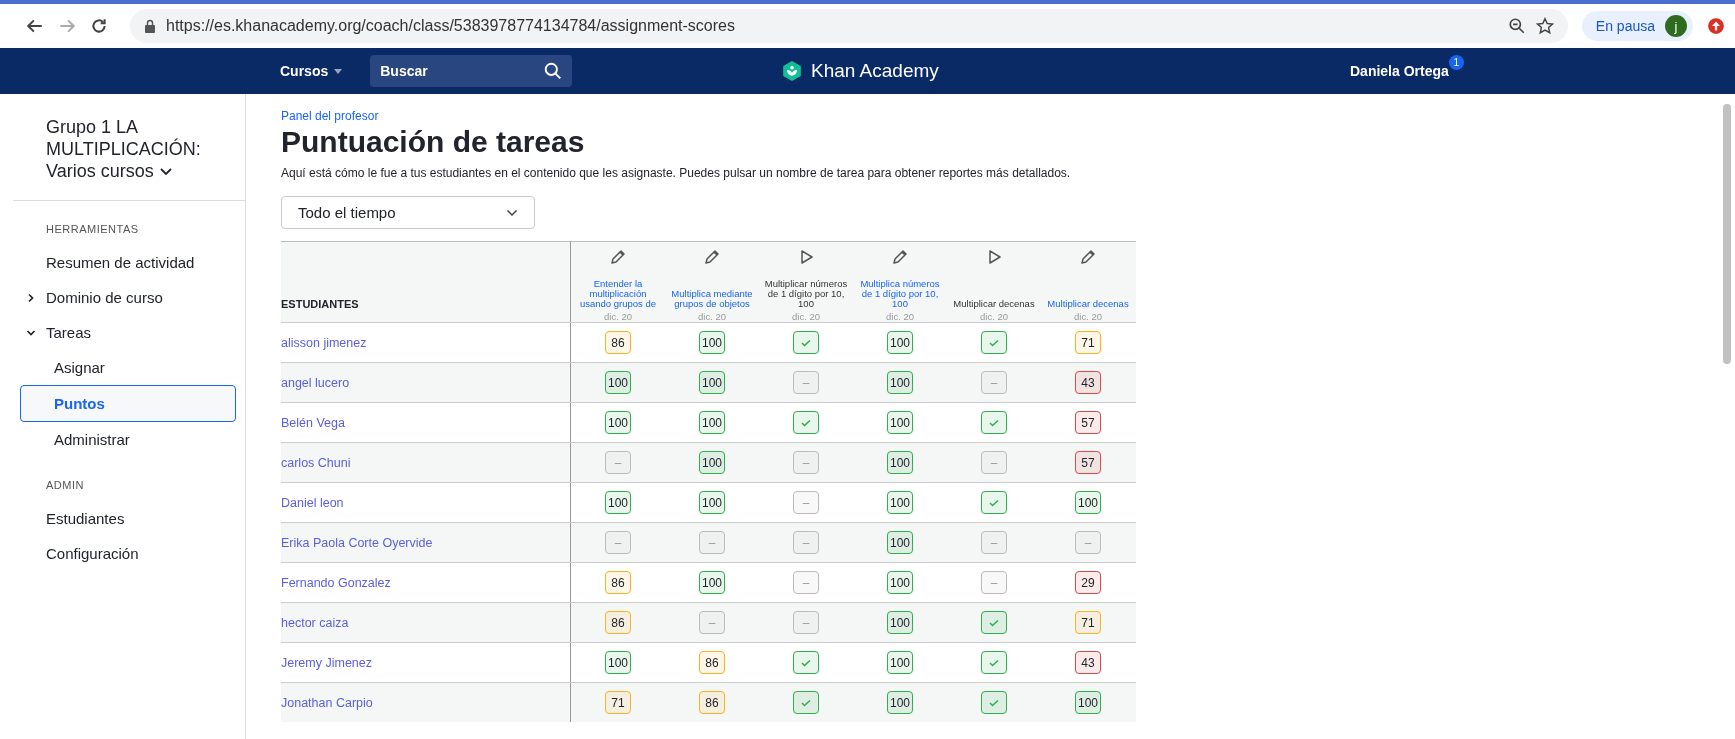 The image size is (1735, 739). What do you see at coordinates (330, 116) in the screenshot?
I see `breadcrumb-link: Panel del profesor` at bounding box center [330, 116].